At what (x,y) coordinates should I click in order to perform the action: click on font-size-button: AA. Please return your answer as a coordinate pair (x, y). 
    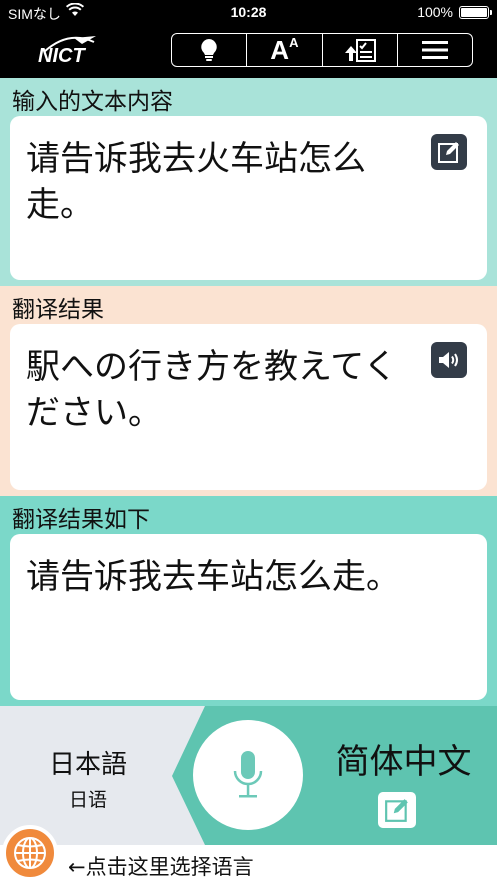
    Looking at the image, I should click on (285, 50).